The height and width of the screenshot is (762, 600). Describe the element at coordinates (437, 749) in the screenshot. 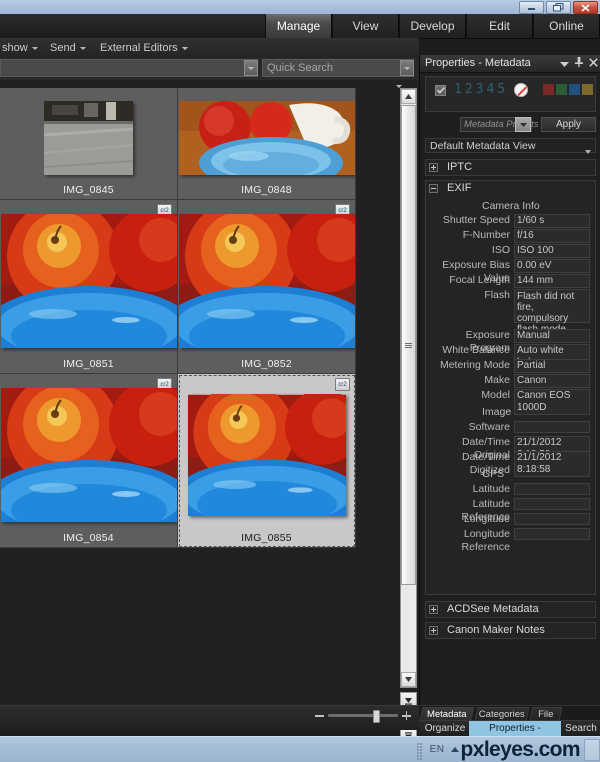

I see `language-indicator: EN` at that location.